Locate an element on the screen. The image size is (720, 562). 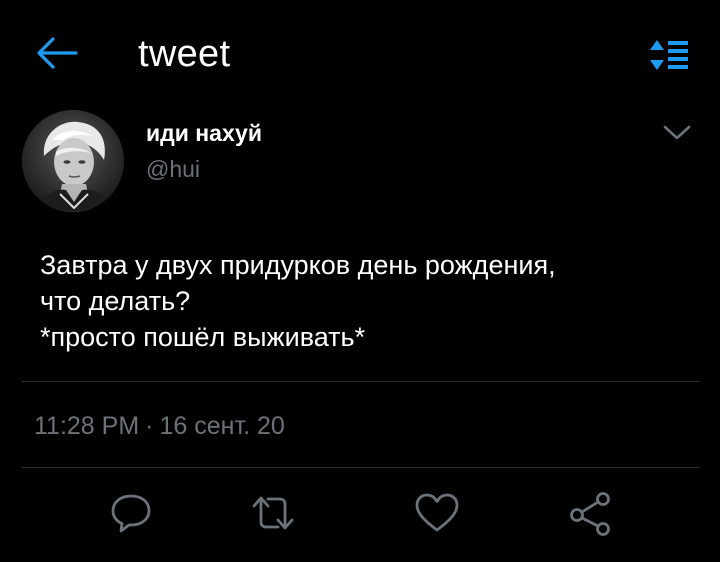
share-button is located at coordinates (590, 513).